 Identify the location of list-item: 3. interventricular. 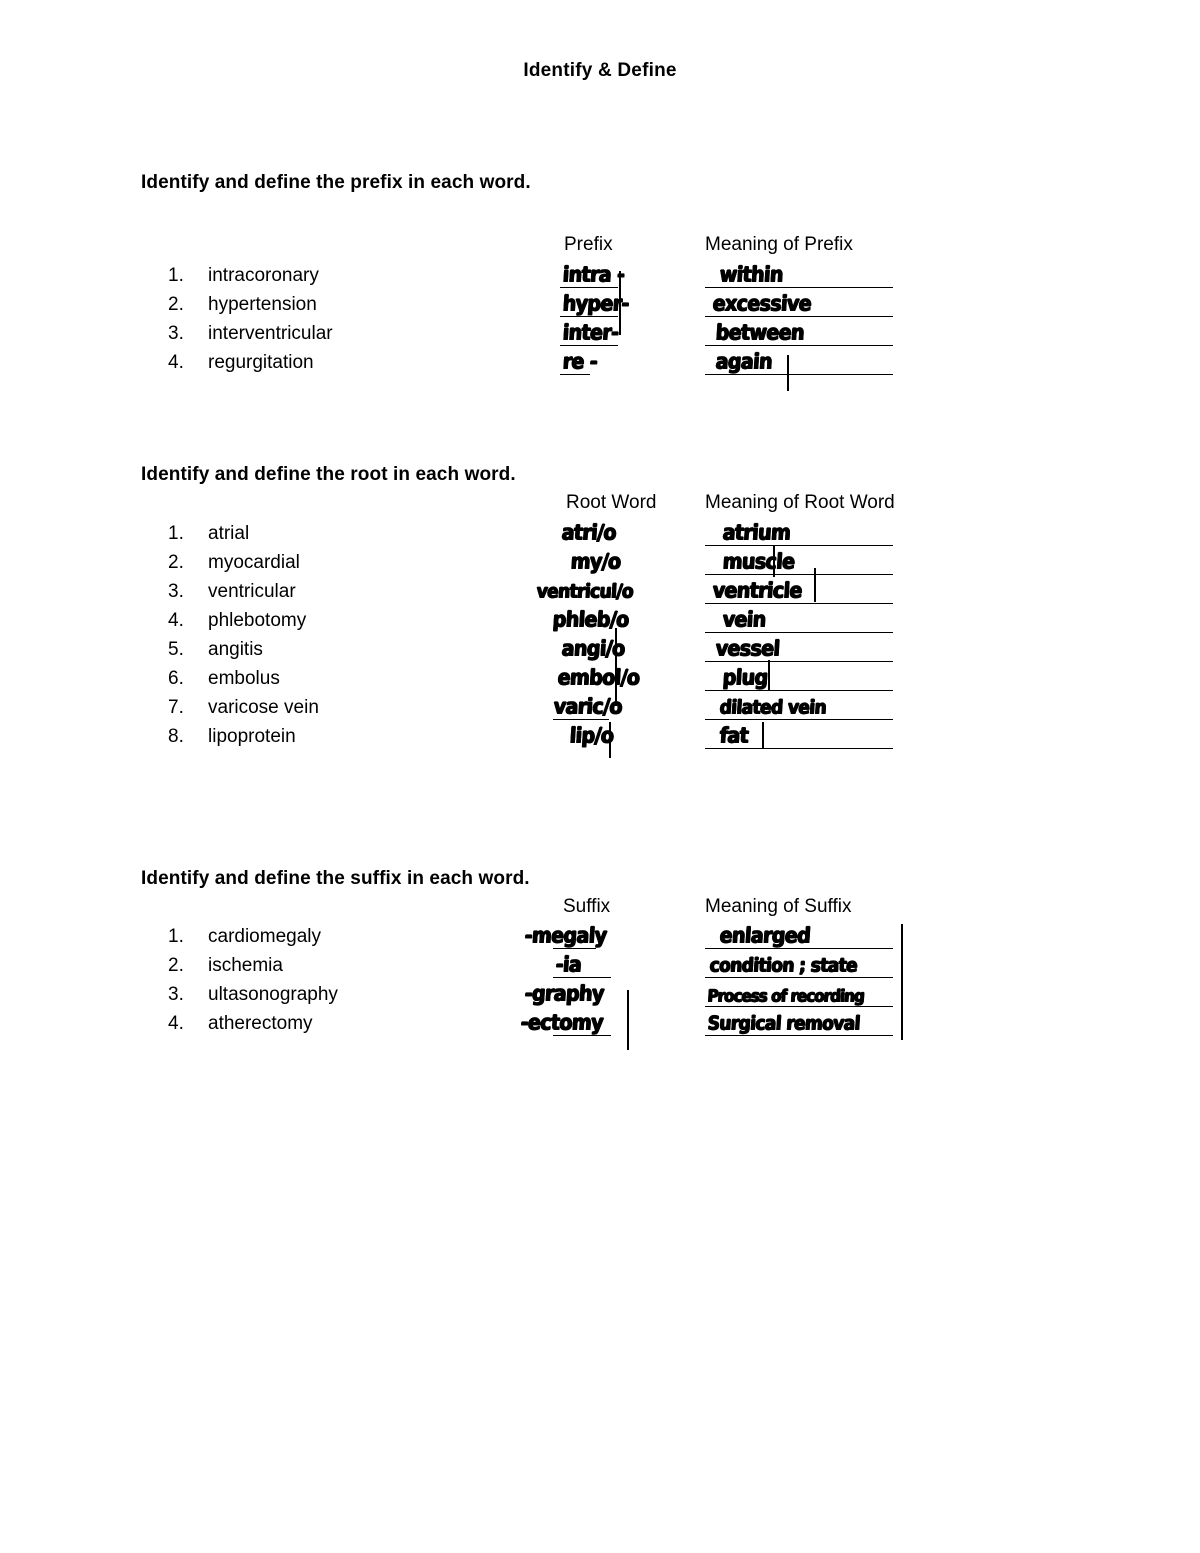
(250, 333).